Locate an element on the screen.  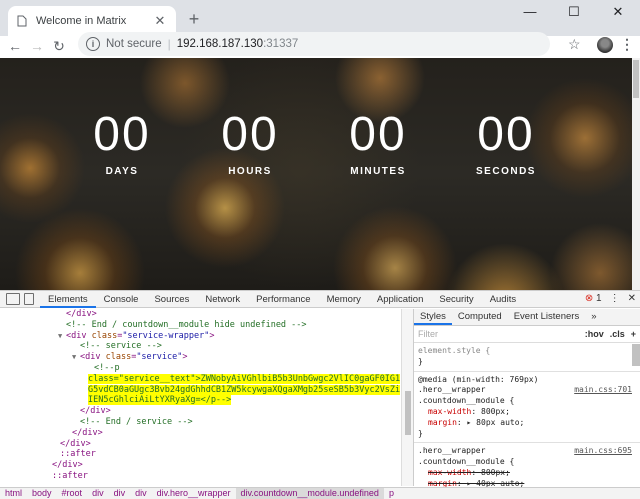
tab-styles: Styles is located at coordinates (433, 317).